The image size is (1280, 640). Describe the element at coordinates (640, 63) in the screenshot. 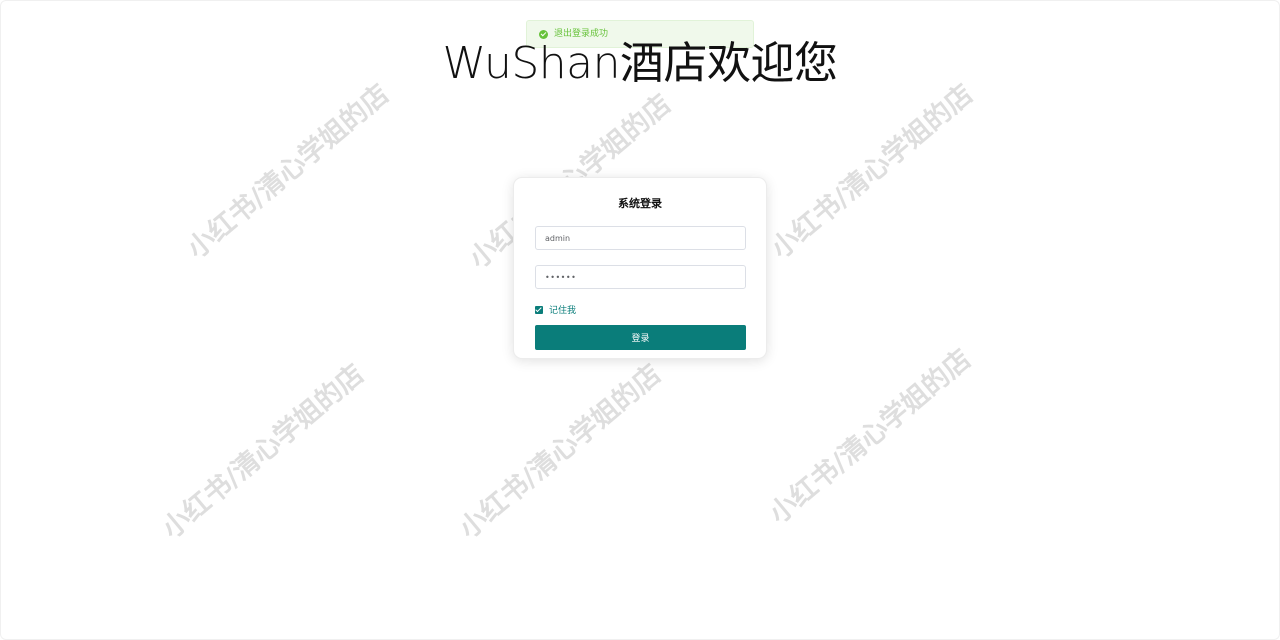

I see `welcome-heading: WuShan酒店欢迎您` at that location.